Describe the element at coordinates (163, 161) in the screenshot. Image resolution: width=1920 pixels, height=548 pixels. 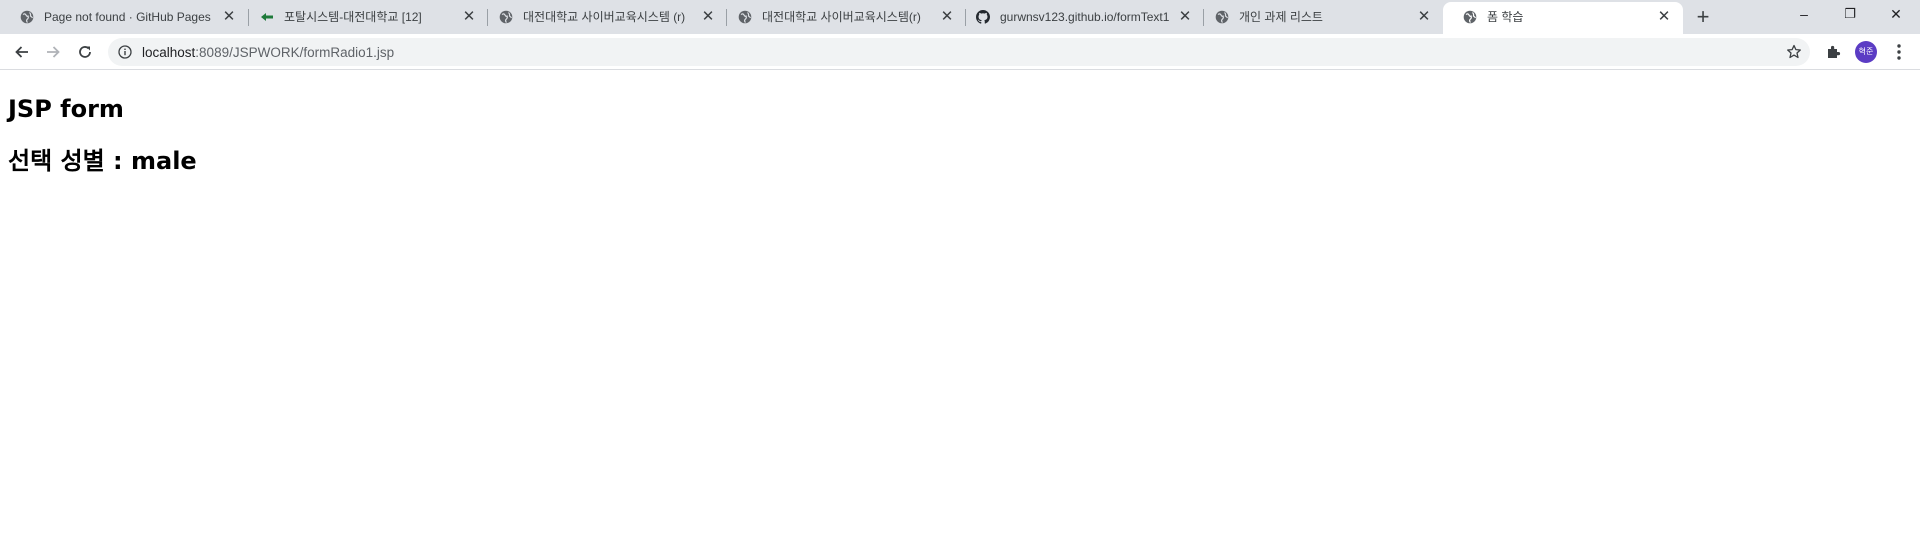
I see `selected-gender-value: male` at that location.